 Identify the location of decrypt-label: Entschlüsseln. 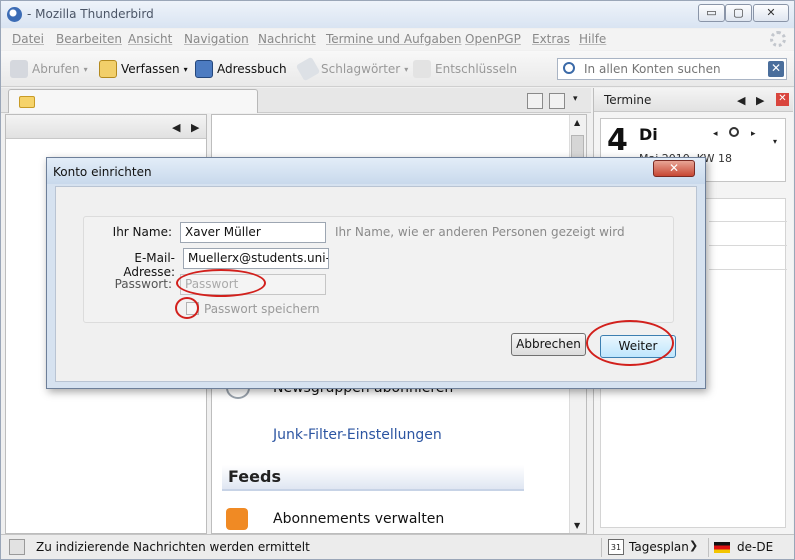
(476, 69).